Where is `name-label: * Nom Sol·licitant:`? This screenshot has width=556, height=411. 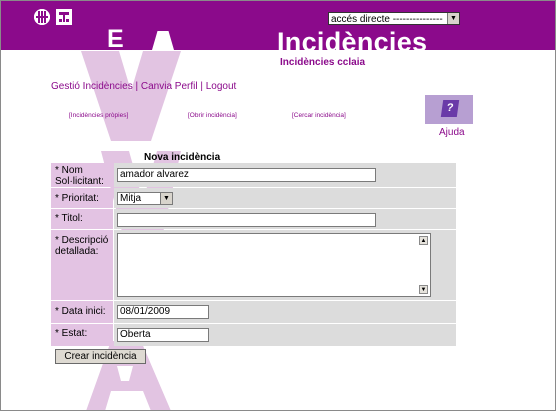
name-label: * Nom Sol·licitant: is located at coordinates (82, 175).